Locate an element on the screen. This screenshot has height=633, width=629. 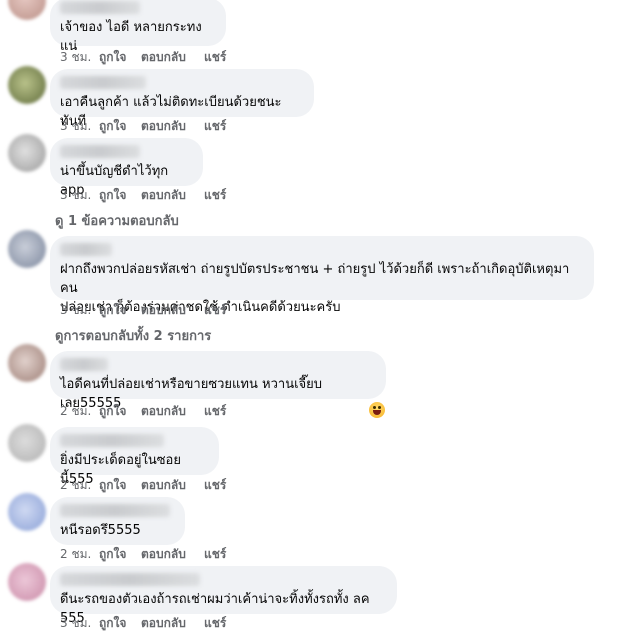
comment-text: หนีรอดรึ5555 is located at coordinates (100, 530).